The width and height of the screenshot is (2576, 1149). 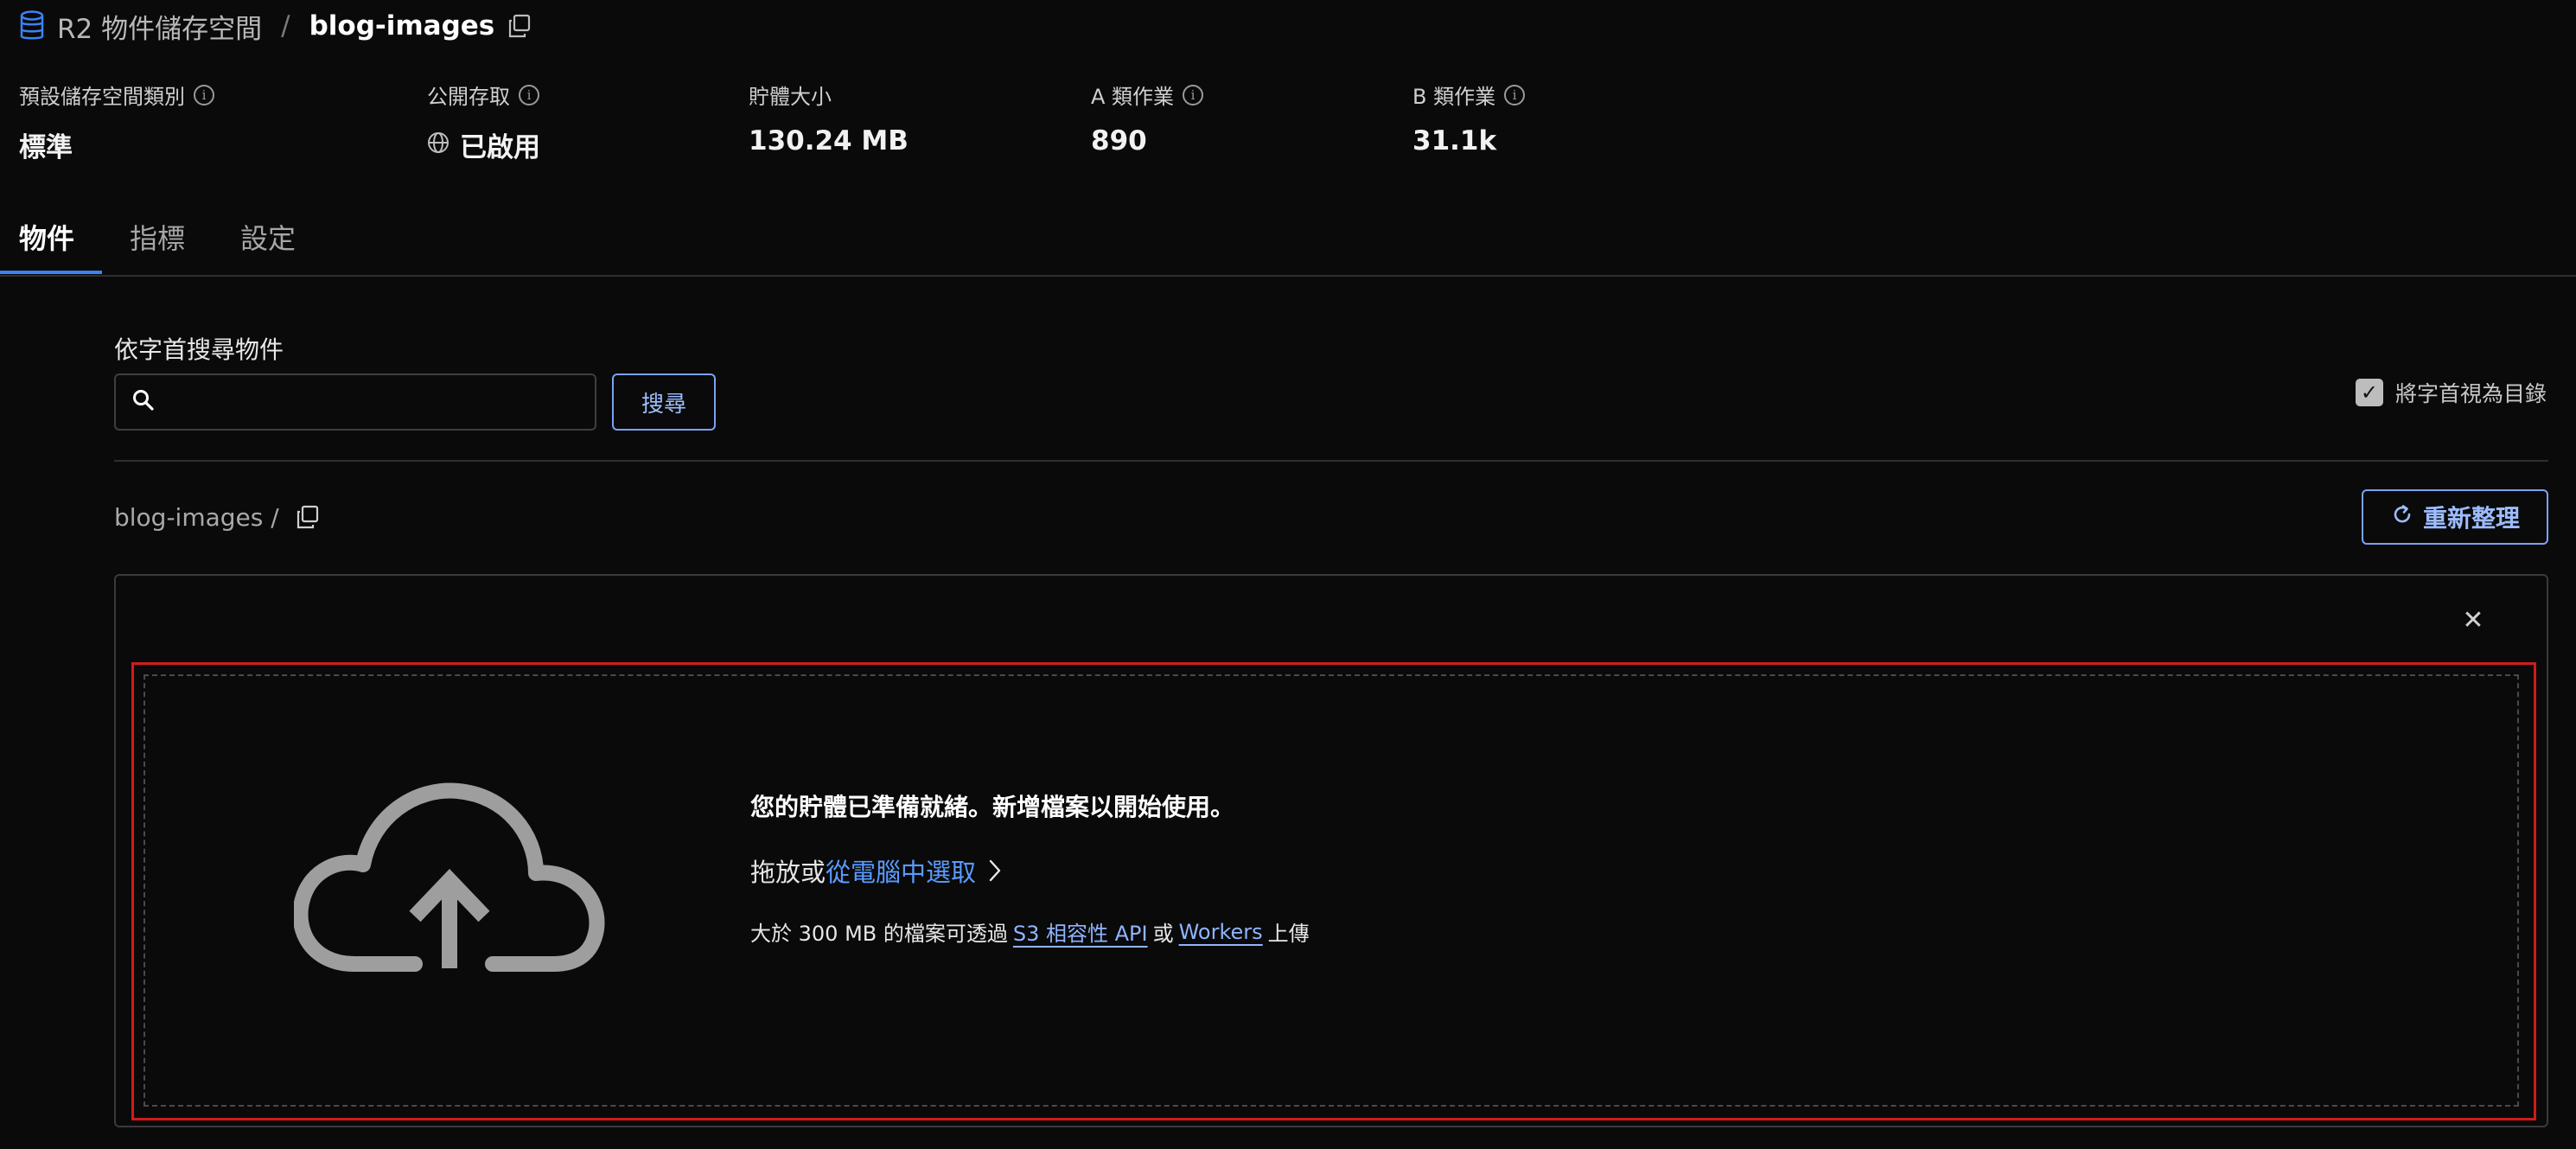 What do you see at coordinates (268, 237) in the screenshot?
I see `tab-settings: 設定` at bounding box center [268, 237].